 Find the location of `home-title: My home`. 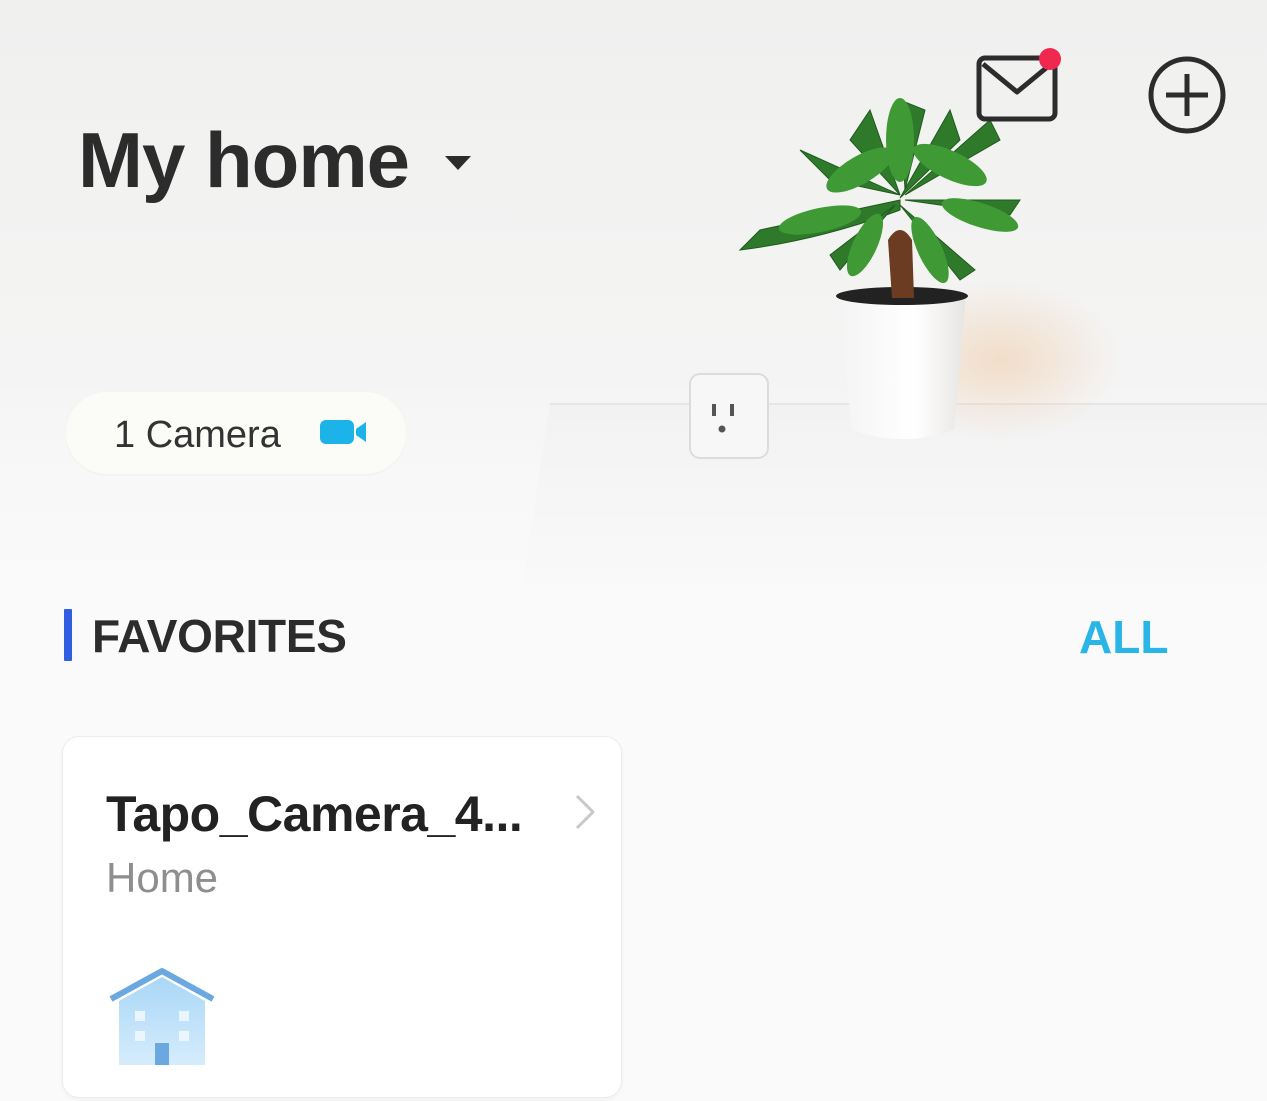

home-title: My home is located at coordinates (244, 160).